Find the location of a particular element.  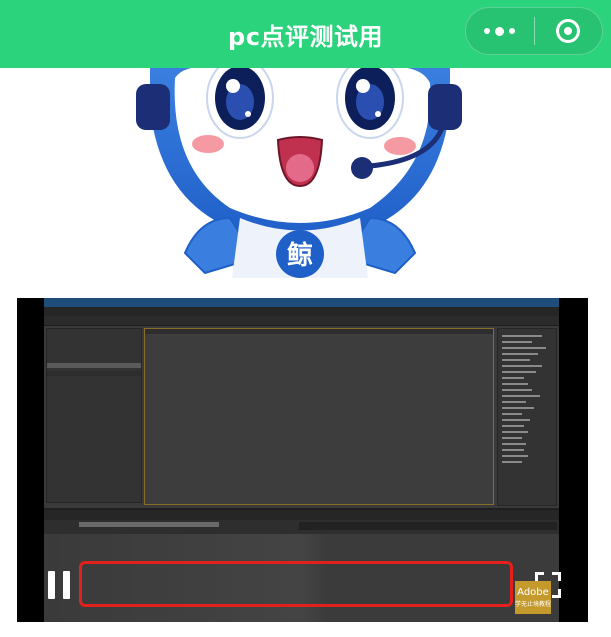

pause-button is located at coordinates (59, 585).